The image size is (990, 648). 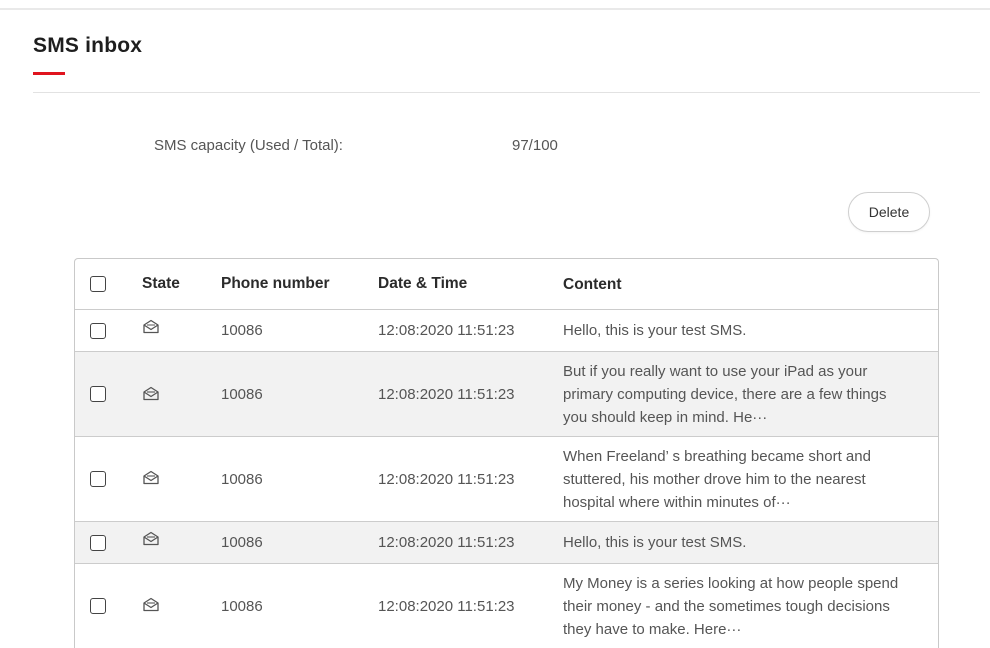 What do you see at coordinates (592, 284) in the screenshot?
I see `header-content: Content` at bounding box center [592, 284].